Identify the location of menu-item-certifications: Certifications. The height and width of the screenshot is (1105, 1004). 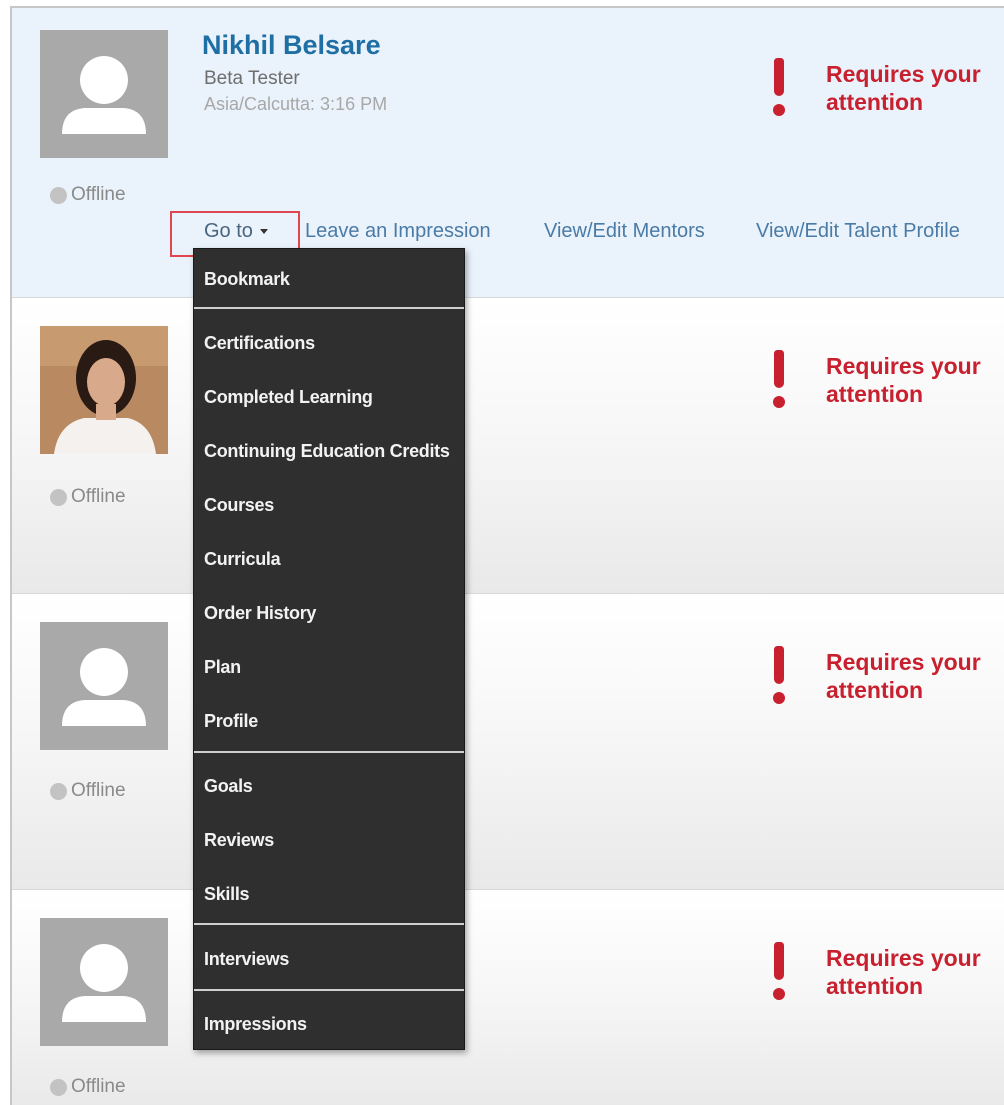
(259, 343).